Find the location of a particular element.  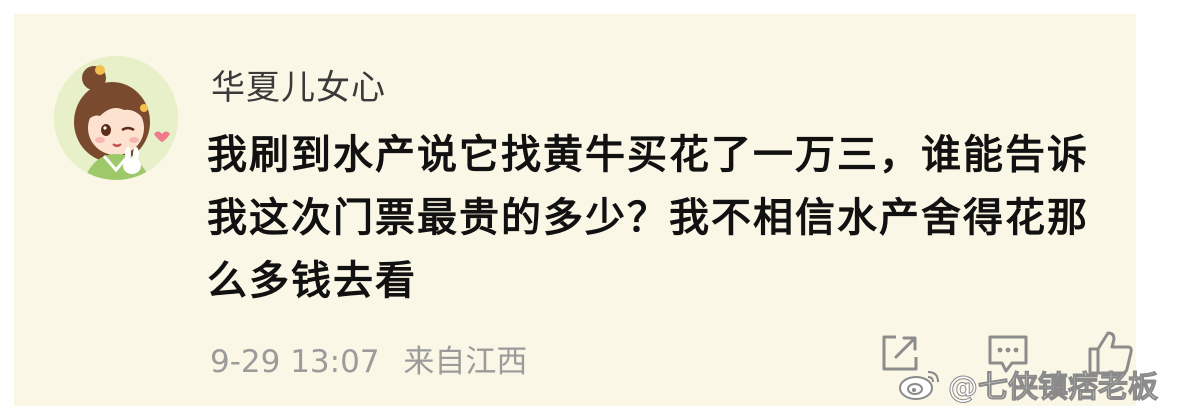

watermark-text: @七侠镇痞老板 is located at coordinates (1053, 388).